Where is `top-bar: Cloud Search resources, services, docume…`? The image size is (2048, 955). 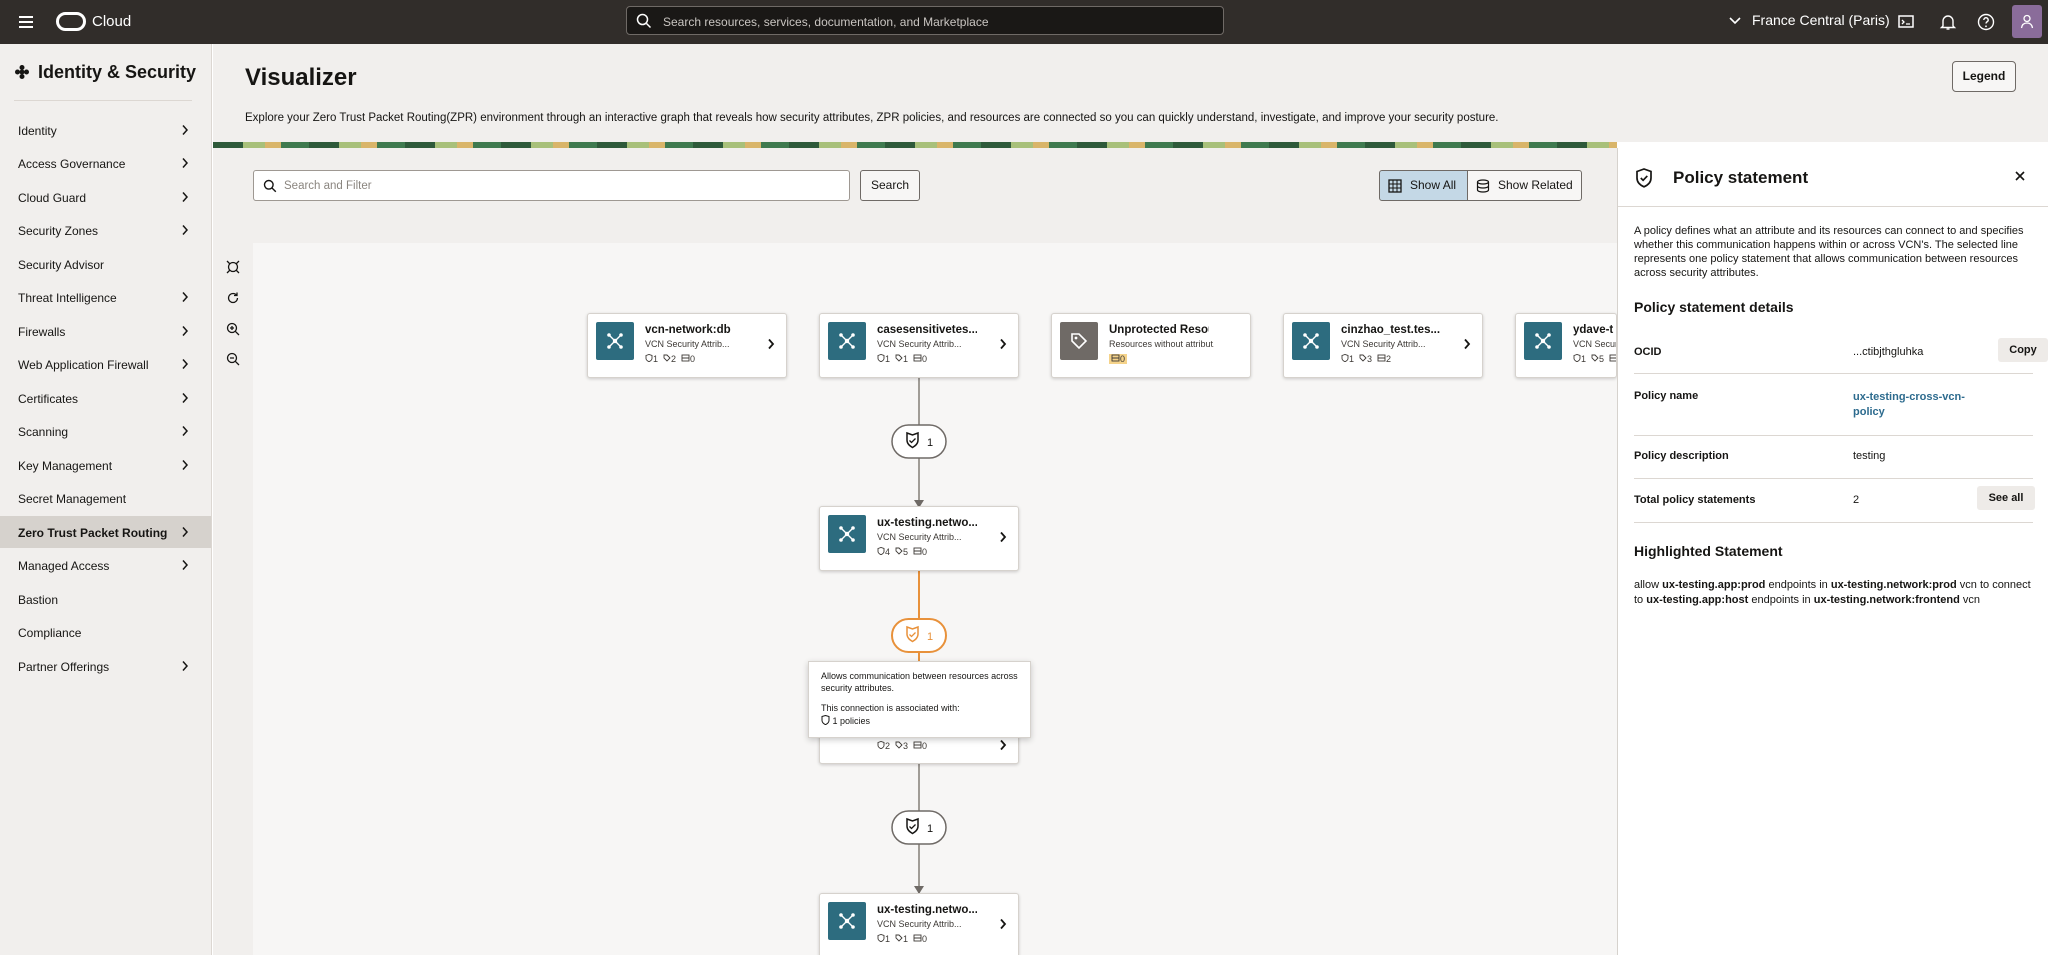 top-bar: Cloud Search resources, services, docume… is located at coordinates (1024, 22).